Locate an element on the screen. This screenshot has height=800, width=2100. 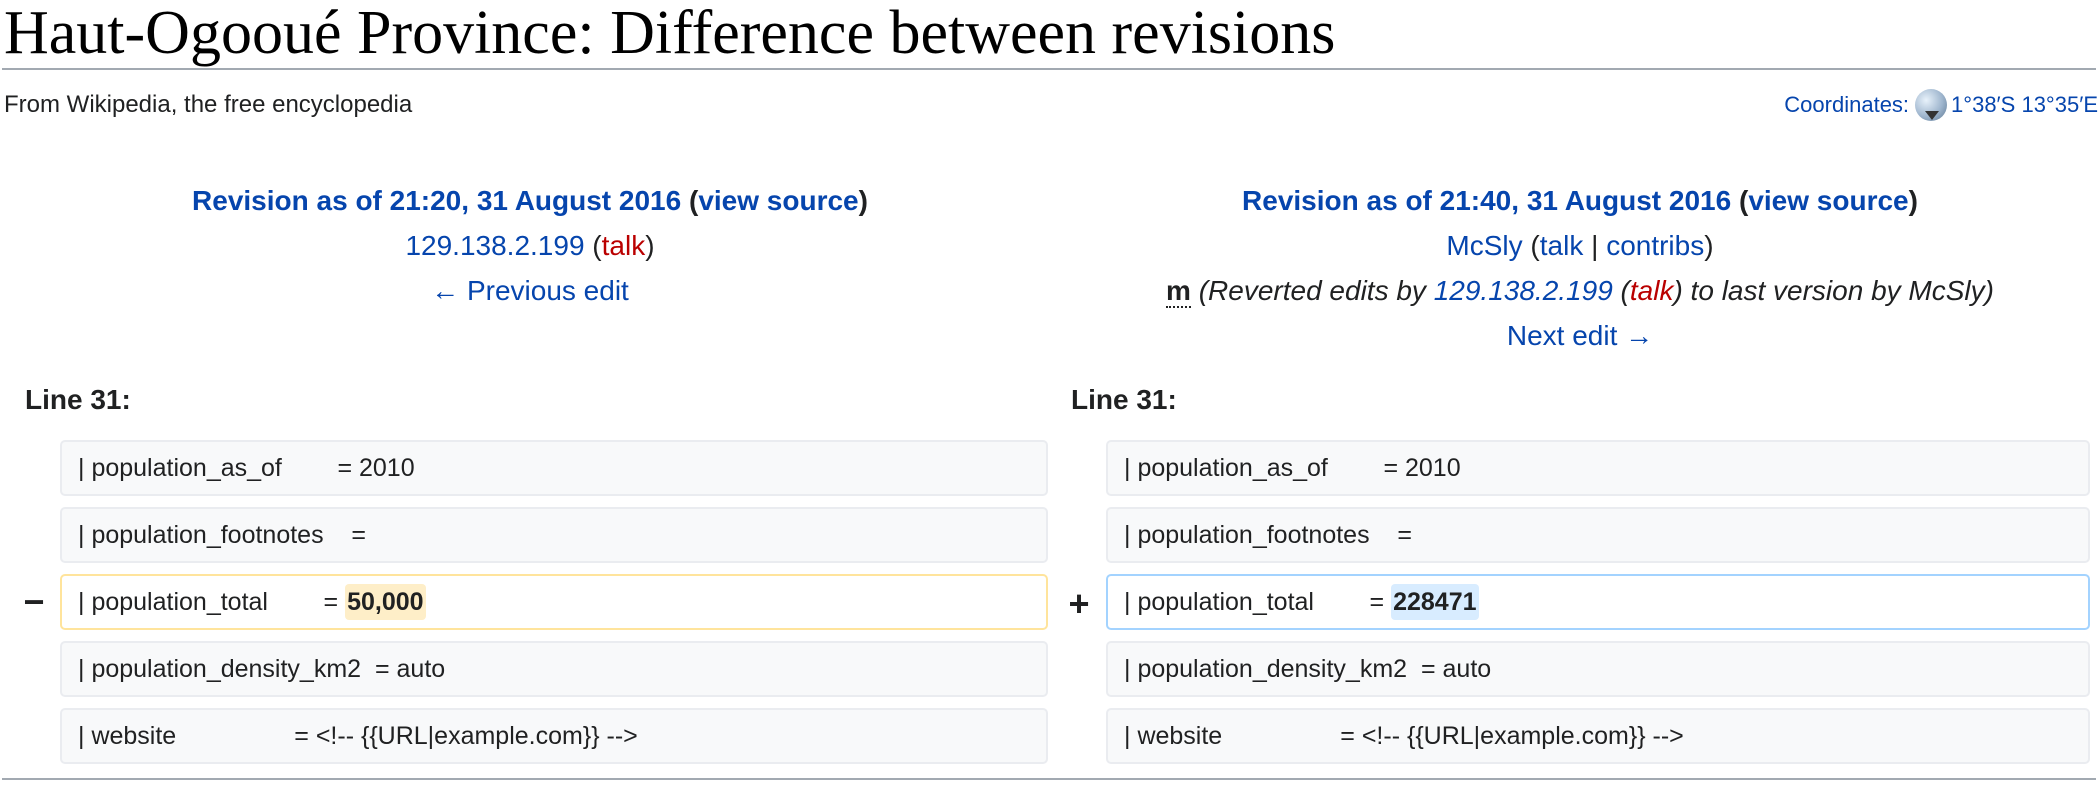
deleted-text: 50,000 is located at coordinates (385, 602).